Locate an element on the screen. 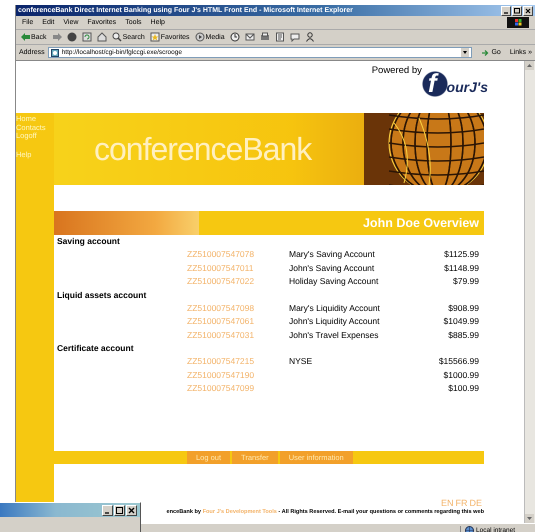 This screenshot has width=539, height=532. account-group-title: Certificate account is located at coordinates (95, 348).